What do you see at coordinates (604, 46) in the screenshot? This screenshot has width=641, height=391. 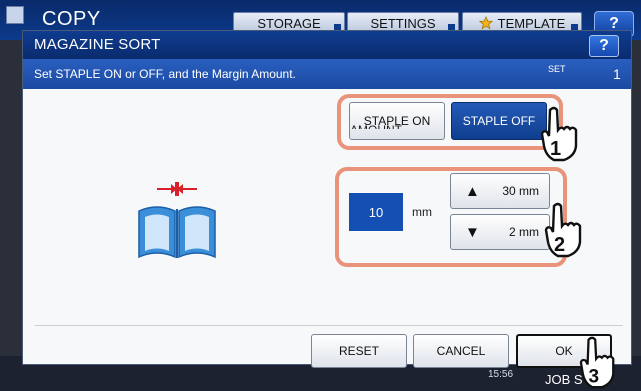 I see `help-button: ?` at bounding box center [604, 46].